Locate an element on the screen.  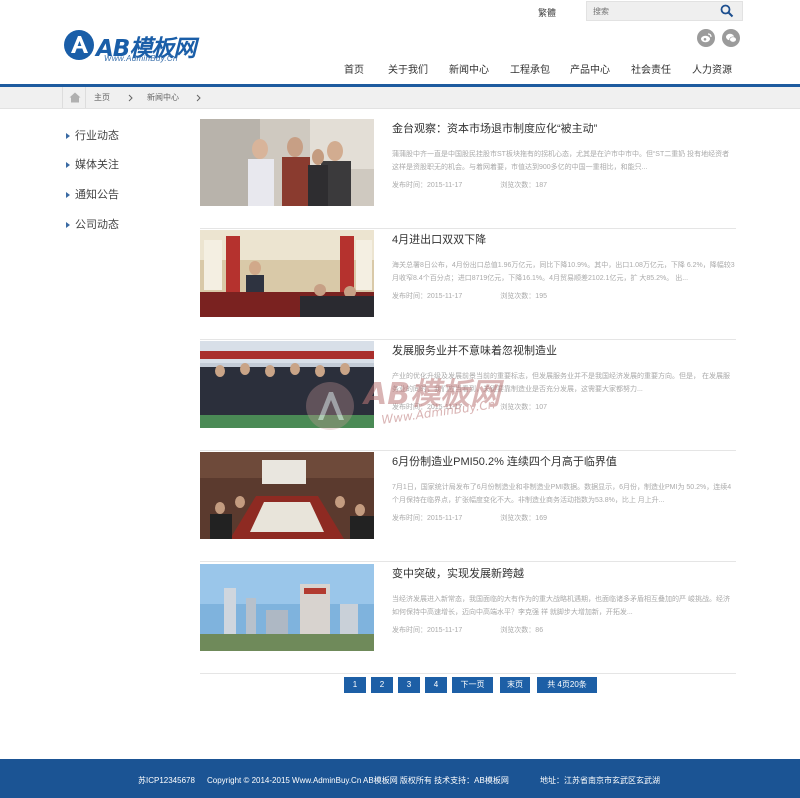
address: 地址：江苏省南京市玄武区玄武湖 is located at coordinates (600, 780).